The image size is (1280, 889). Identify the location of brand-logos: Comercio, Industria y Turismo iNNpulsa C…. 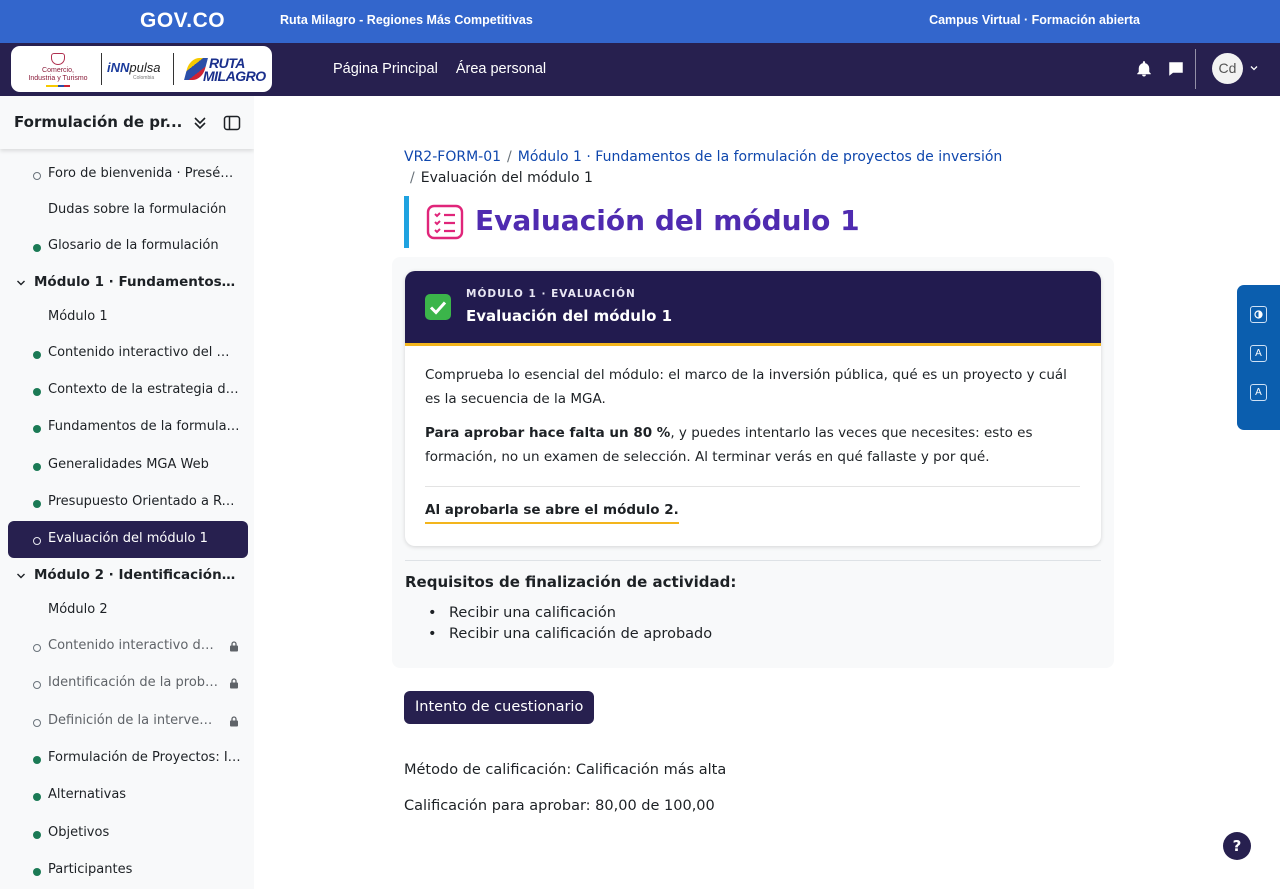
(141, 69).